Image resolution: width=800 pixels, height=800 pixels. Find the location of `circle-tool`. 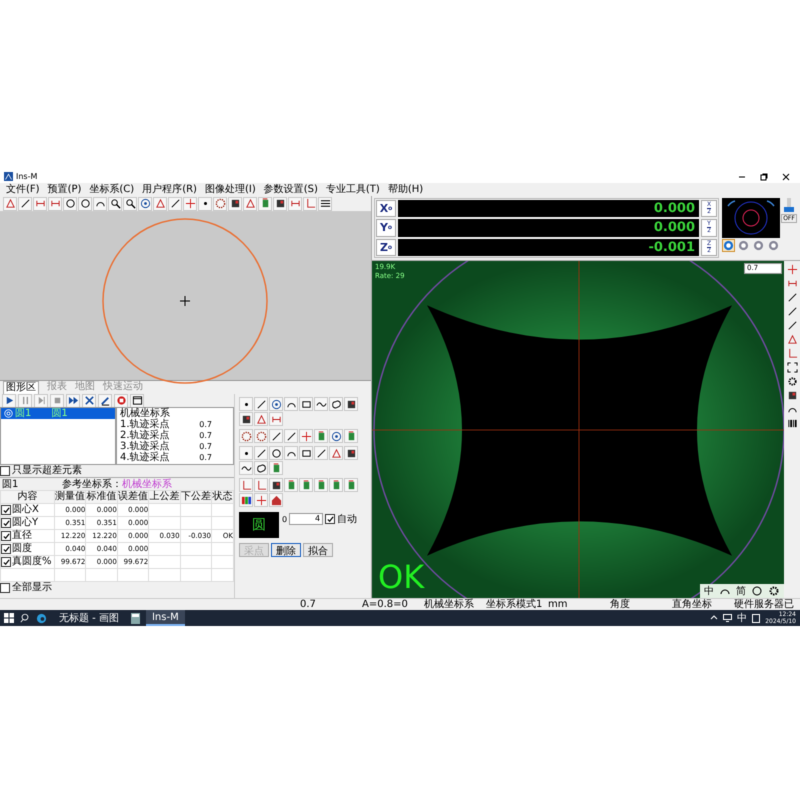

circle-tool is located at coordinates (276, 453).